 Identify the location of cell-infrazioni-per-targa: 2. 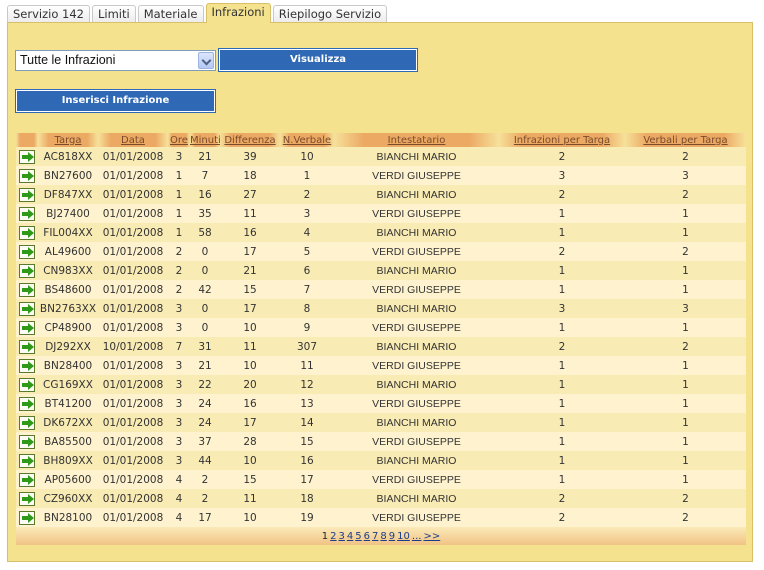
(562, 194).